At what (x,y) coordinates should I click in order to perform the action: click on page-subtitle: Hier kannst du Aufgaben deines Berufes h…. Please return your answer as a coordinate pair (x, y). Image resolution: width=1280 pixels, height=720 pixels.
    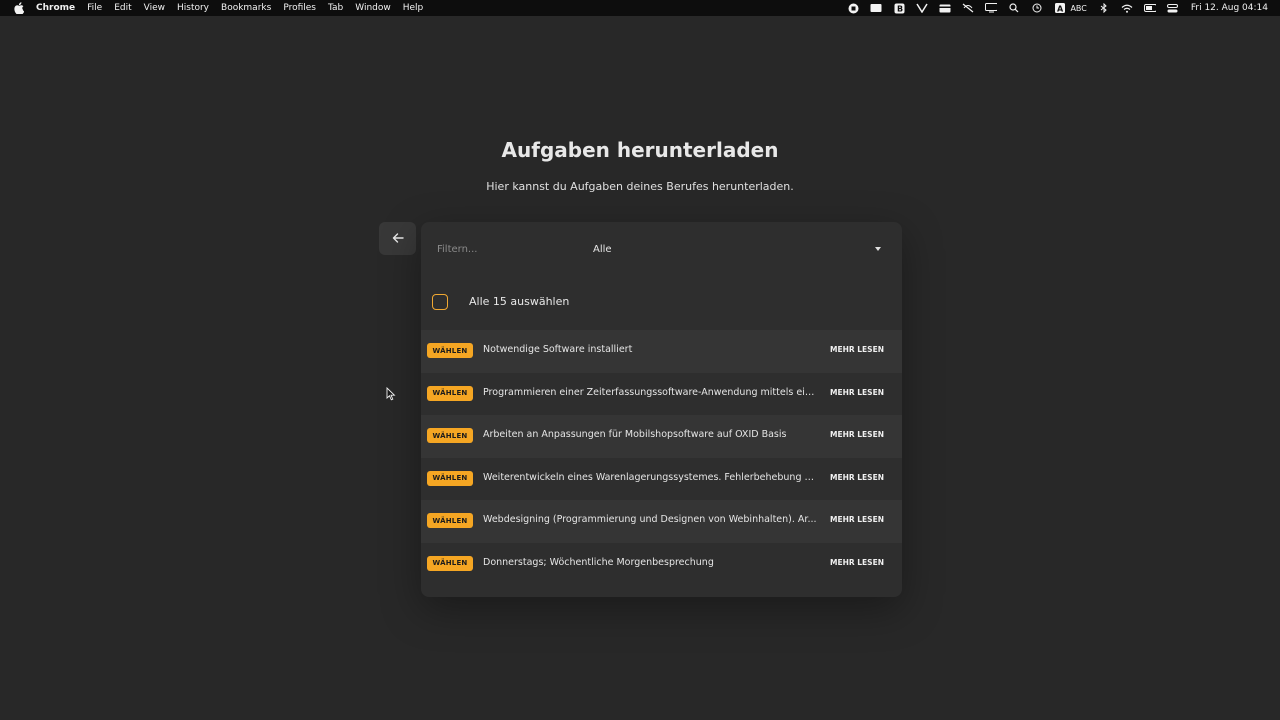
    Looking at the image, I should click on (640, 186).